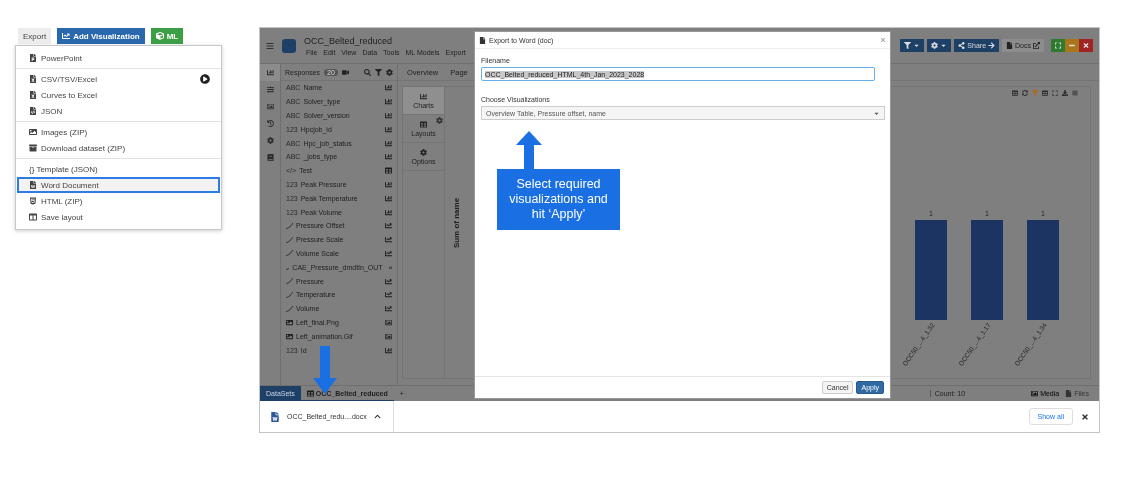  What do you see at coordinates (118, 148) in the screenshot?
I see `menu-item: Download dataset (ZIP)` at bounding box center [118, 148].